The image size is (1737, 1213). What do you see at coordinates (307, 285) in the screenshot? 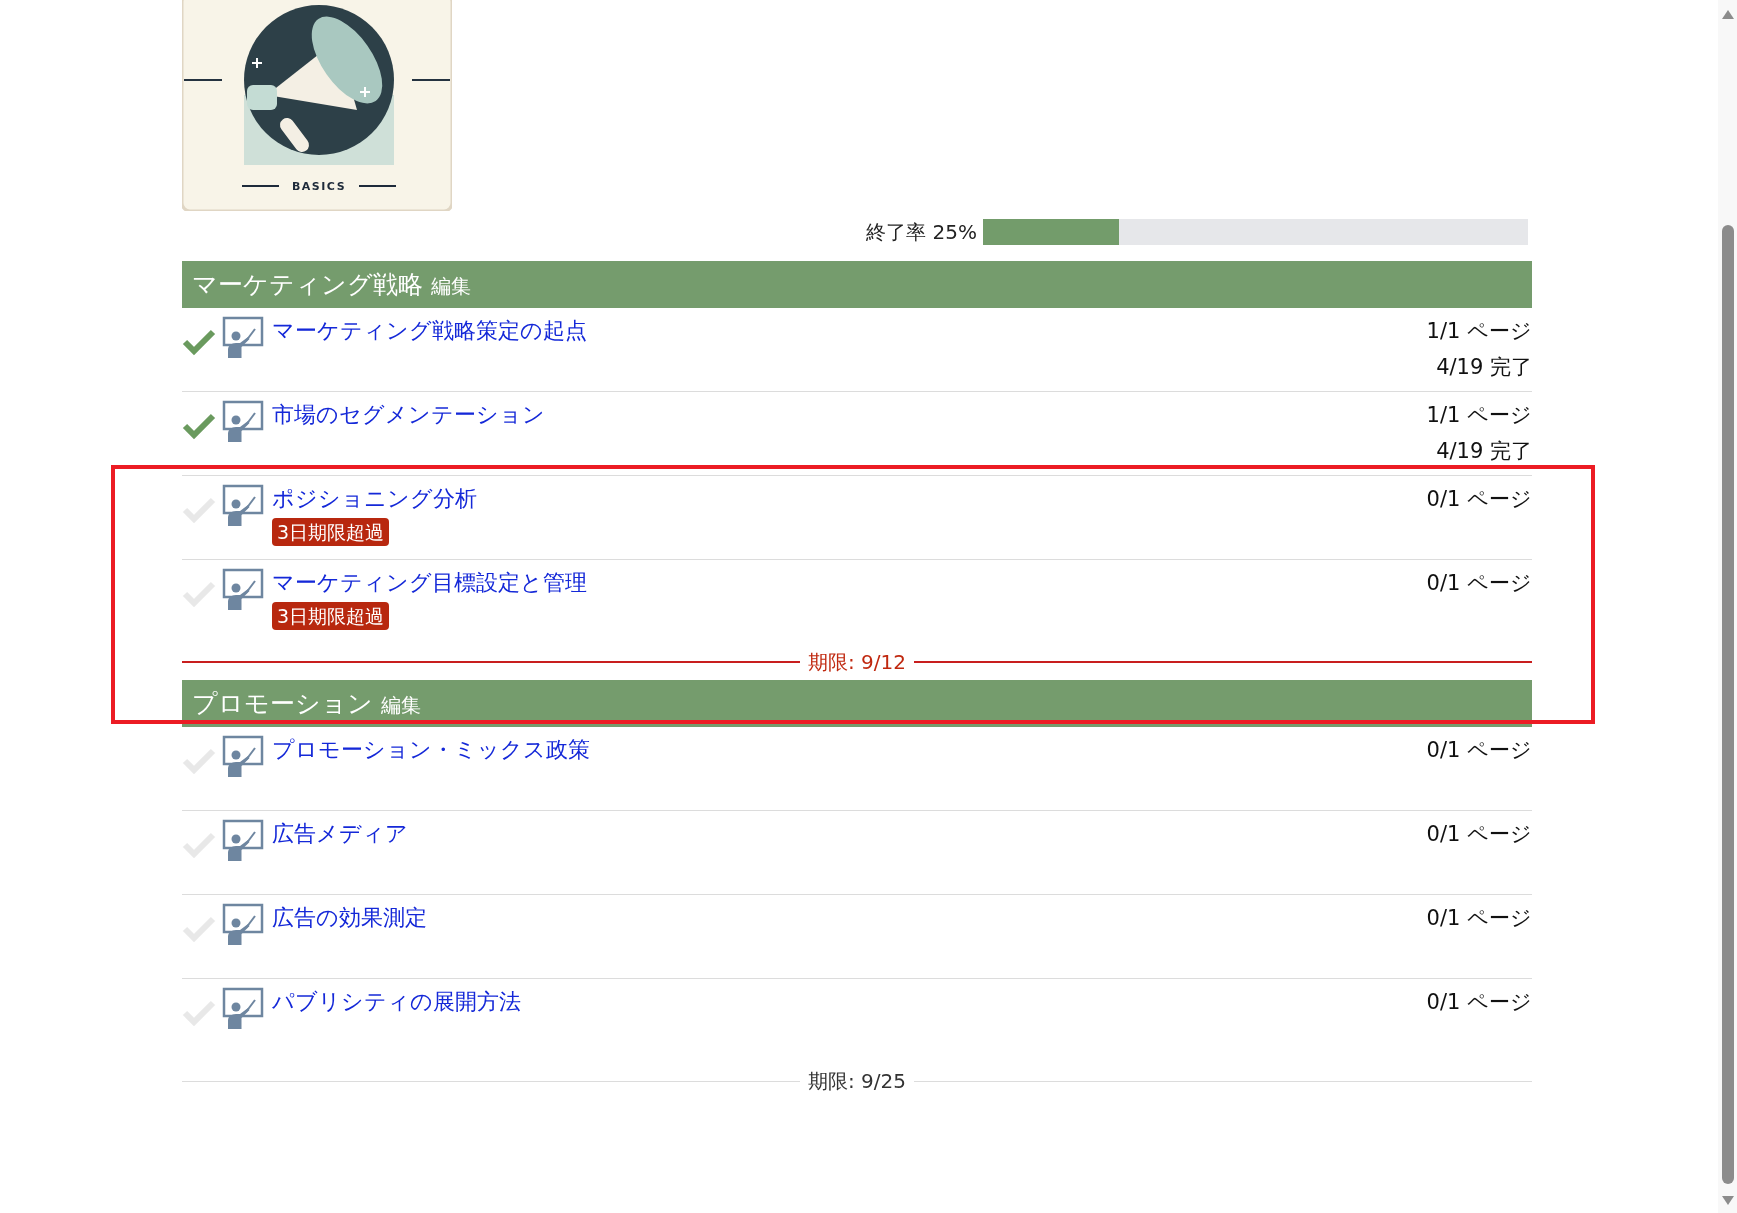
I see `section-title: マーケティング戦略` at bounding box center [307, 285].